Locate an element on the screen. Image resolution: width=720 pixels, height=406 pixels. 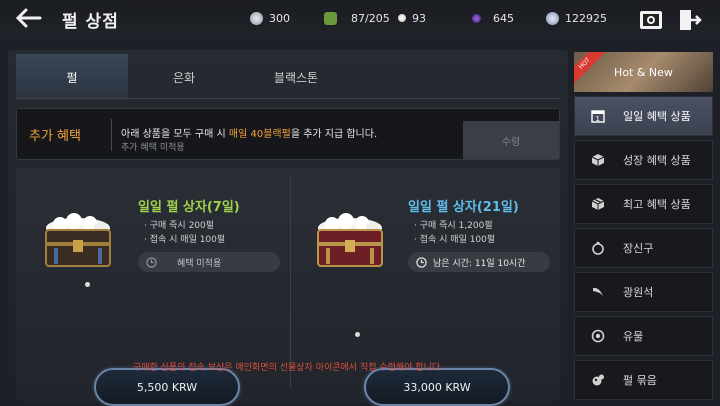
currency-pearl: 93 is located at coordinates (412, 18).